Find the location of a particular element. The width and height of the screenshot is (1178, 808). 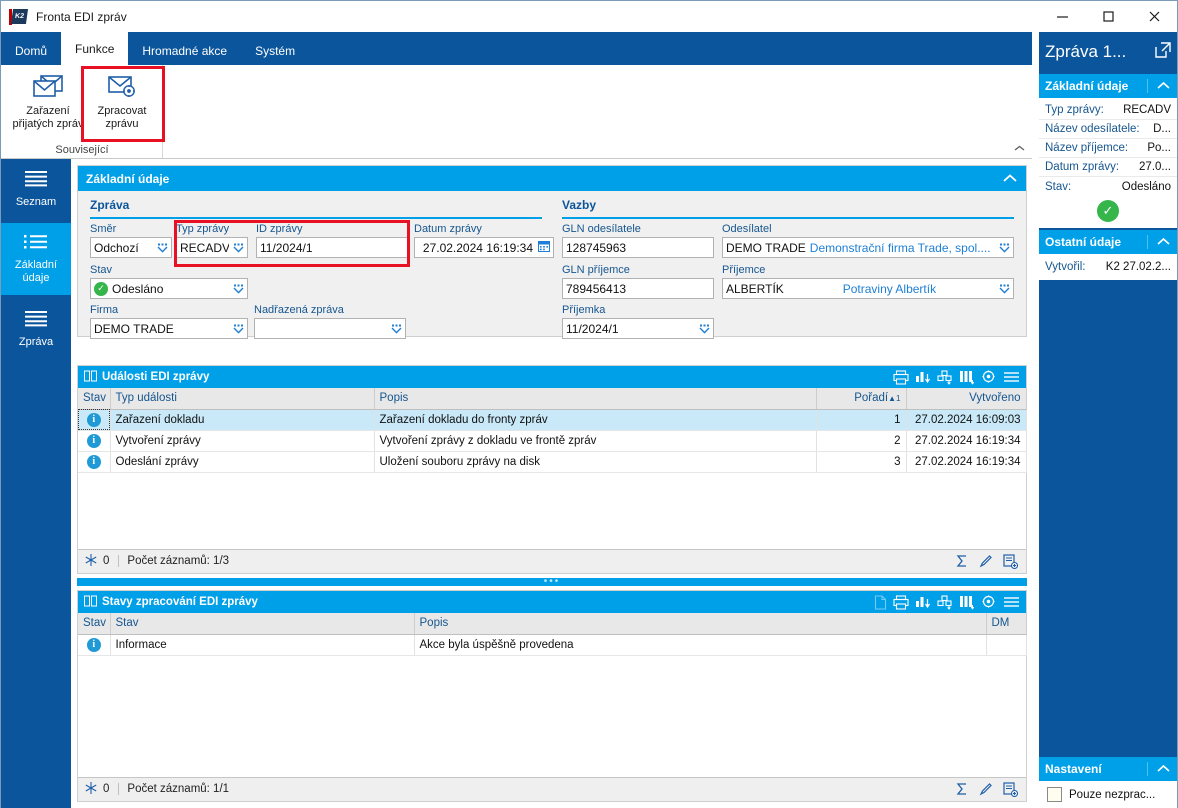

field-label: Firma is located at coordinates (104, 310).